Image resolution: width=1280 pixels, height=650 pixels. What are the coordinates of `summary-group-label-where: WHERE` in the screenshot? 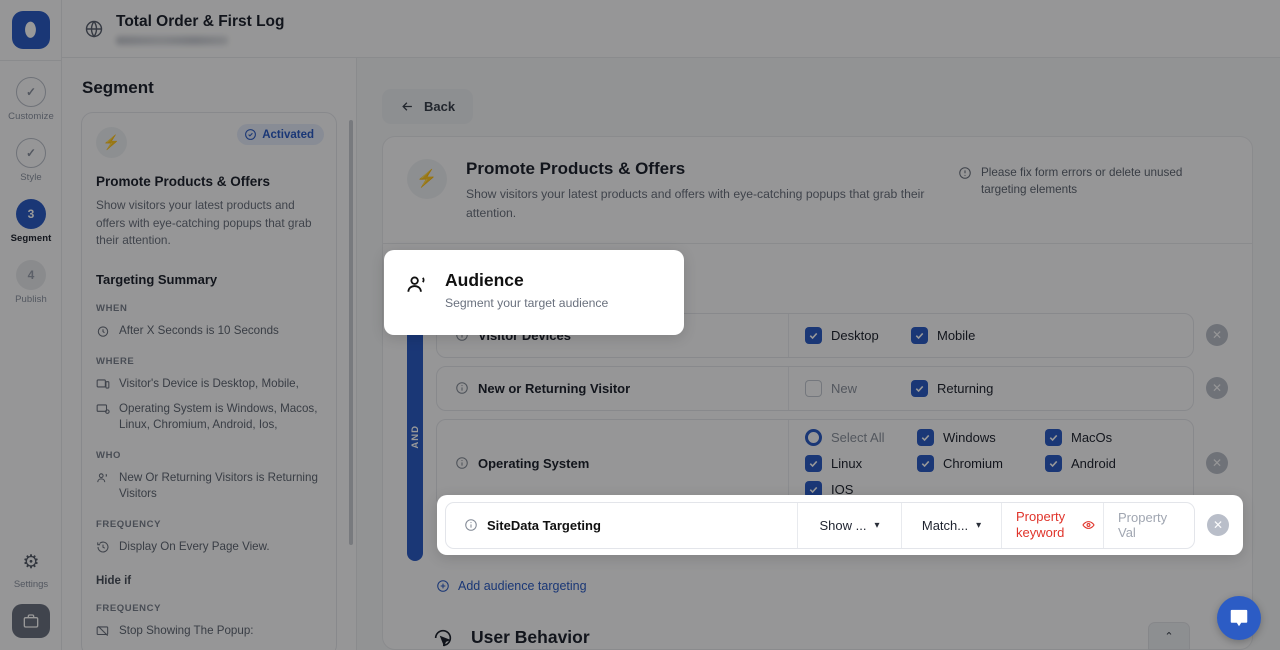 It's located at (115, 361).